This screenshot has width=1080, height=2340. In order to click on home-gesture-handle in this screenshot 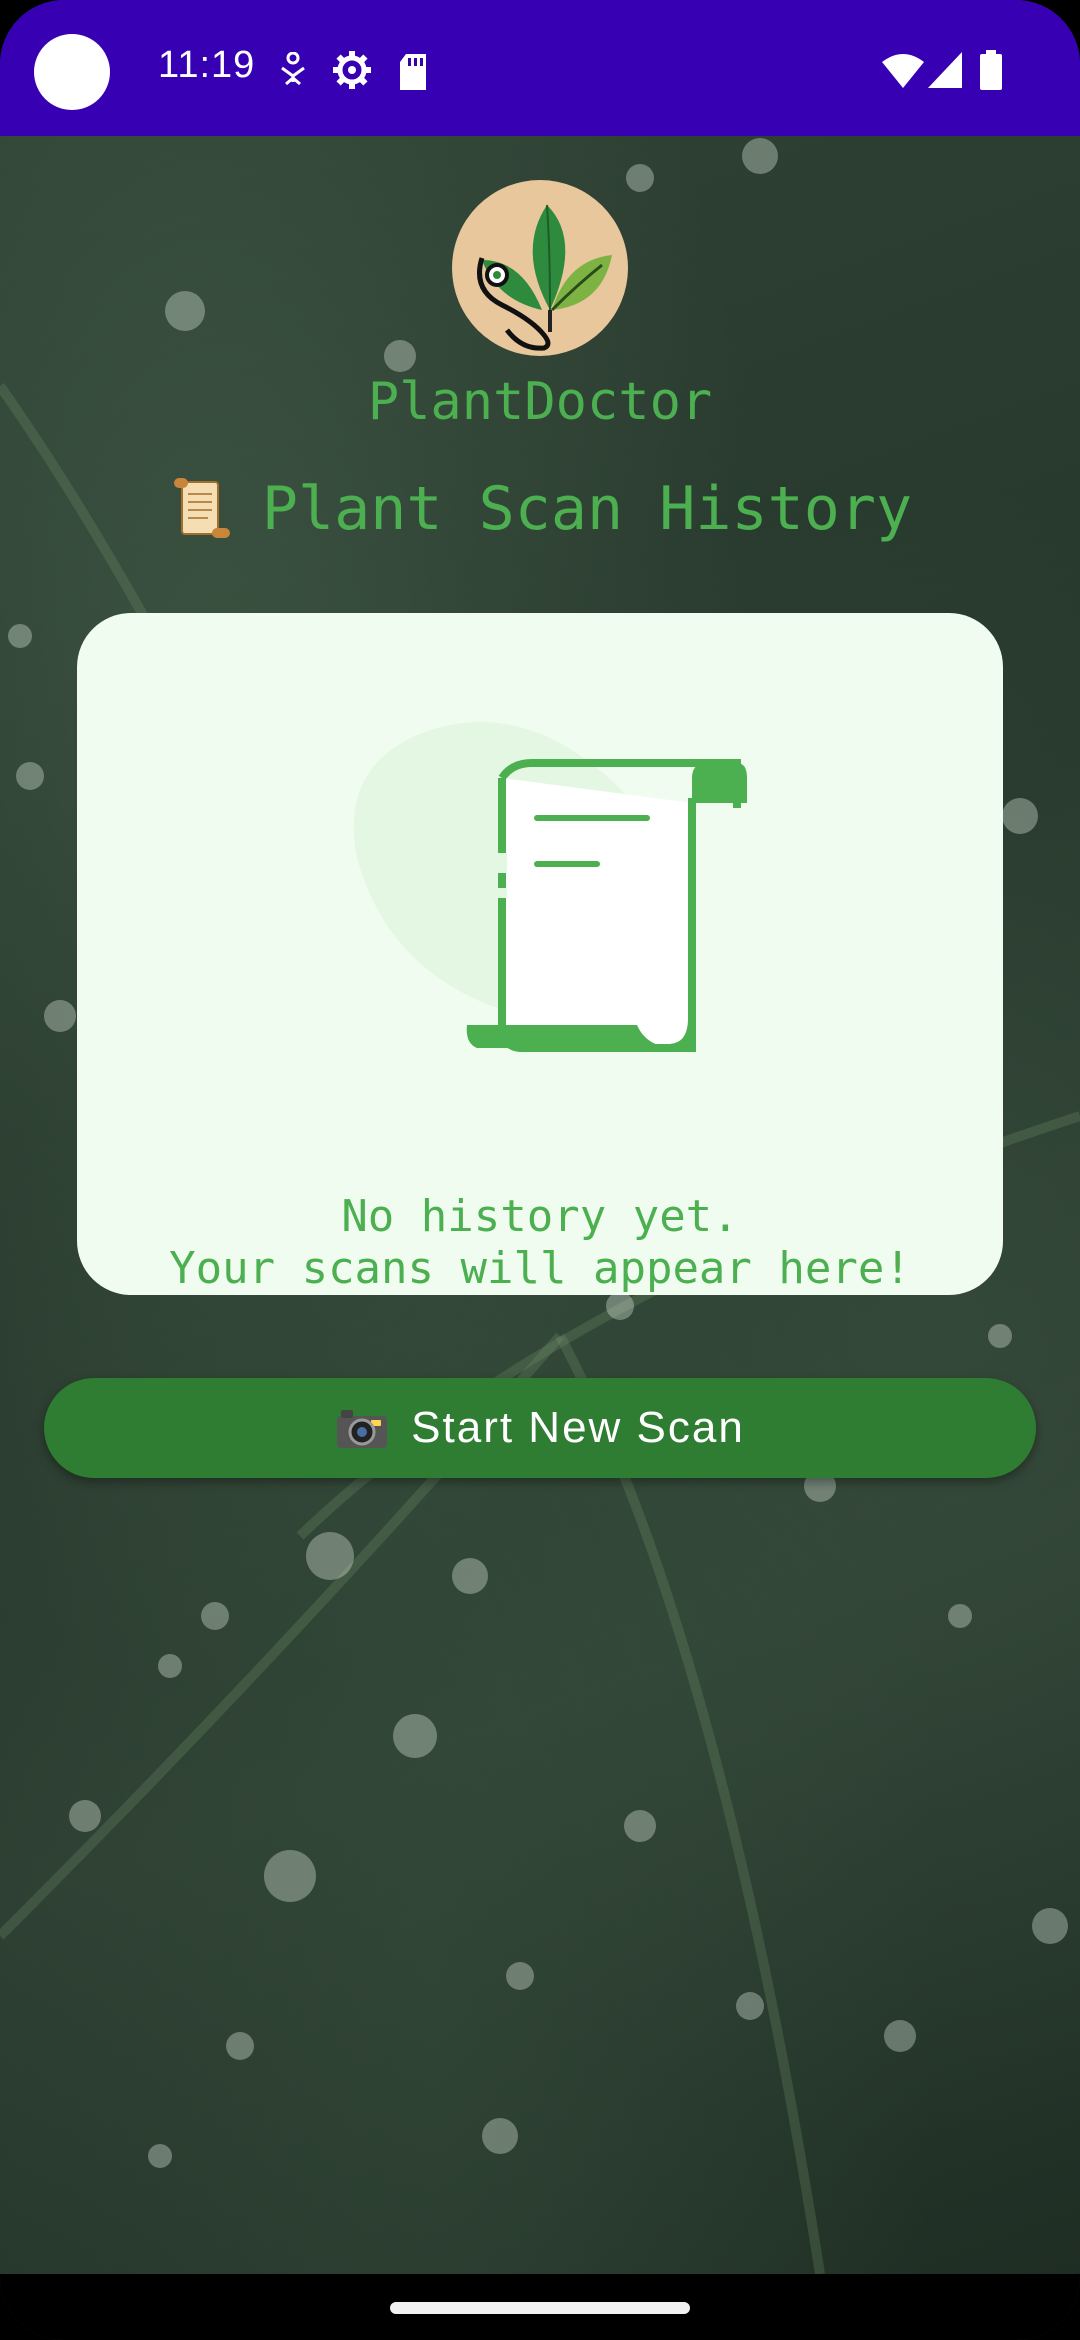, I will do `click(540, 2308)`.